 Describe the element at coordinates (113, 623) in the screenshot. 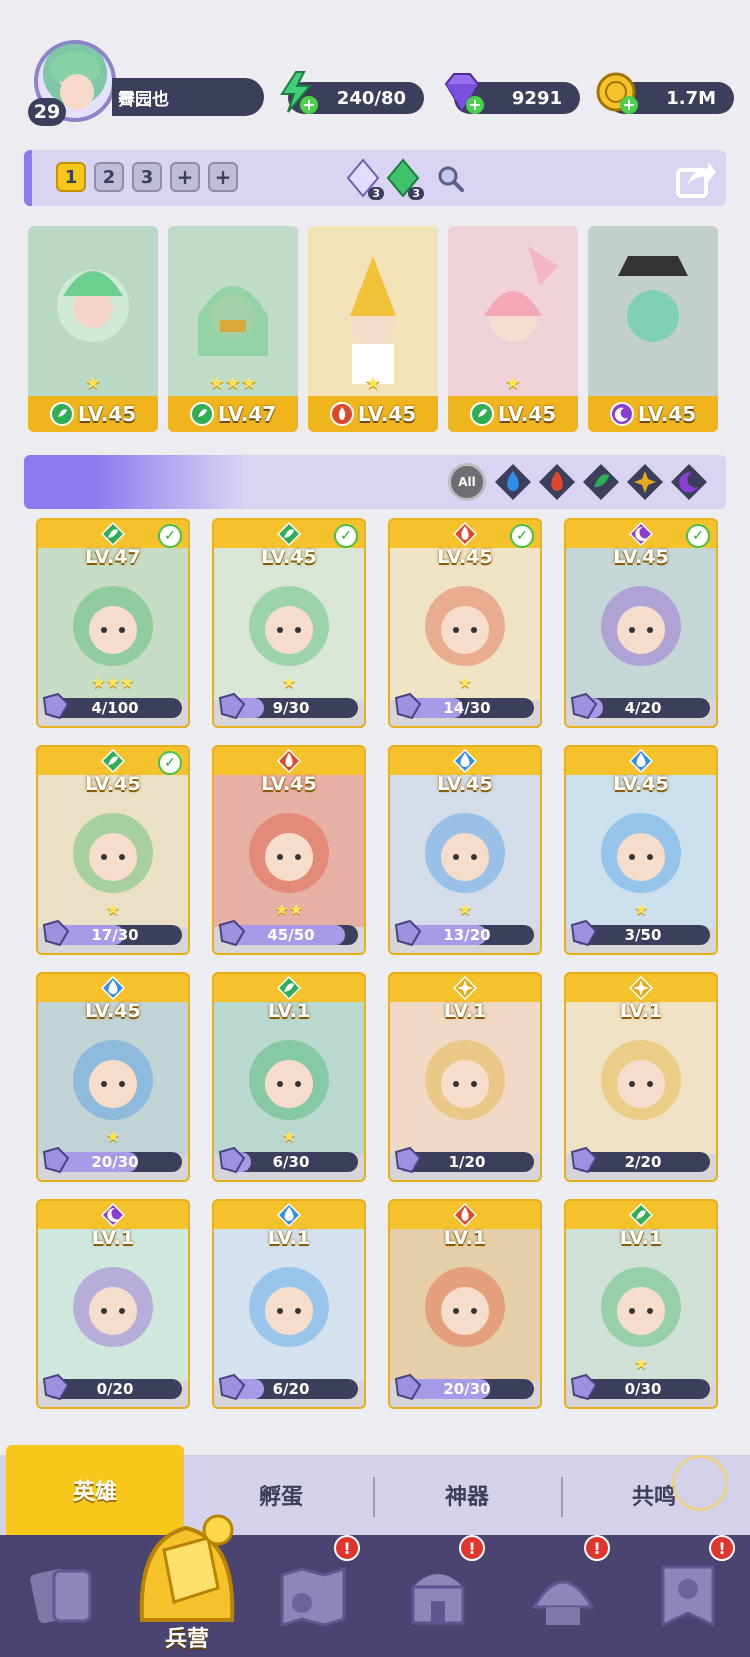

I see `hero-card: ✓ LV.47 ★★★ 4/100` at that location.